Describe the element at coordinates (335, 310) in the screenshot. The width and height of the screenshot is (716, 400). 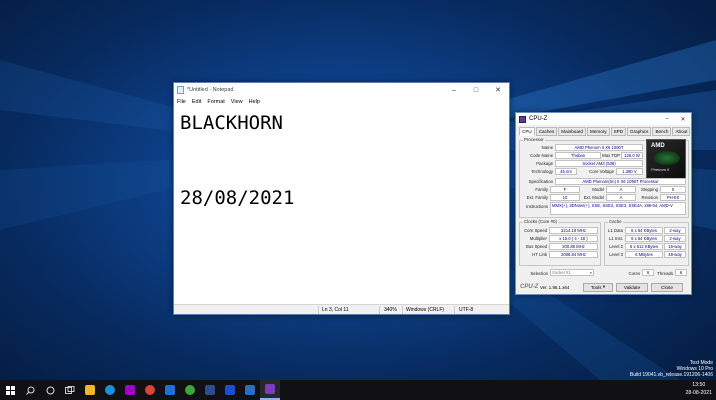
I see `status-position: Ln 3, Col 11` at that location.